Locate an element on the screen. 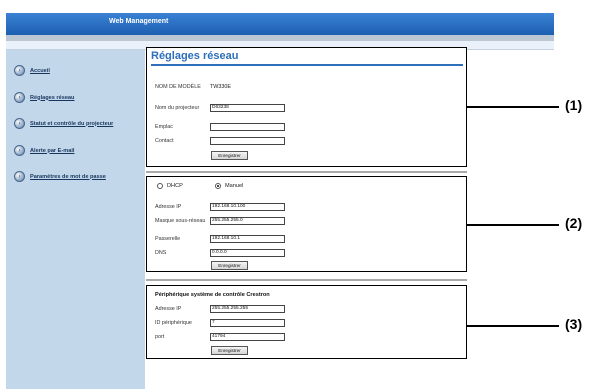  page-title: Réglages réseau is located at coordinates (195, 56).